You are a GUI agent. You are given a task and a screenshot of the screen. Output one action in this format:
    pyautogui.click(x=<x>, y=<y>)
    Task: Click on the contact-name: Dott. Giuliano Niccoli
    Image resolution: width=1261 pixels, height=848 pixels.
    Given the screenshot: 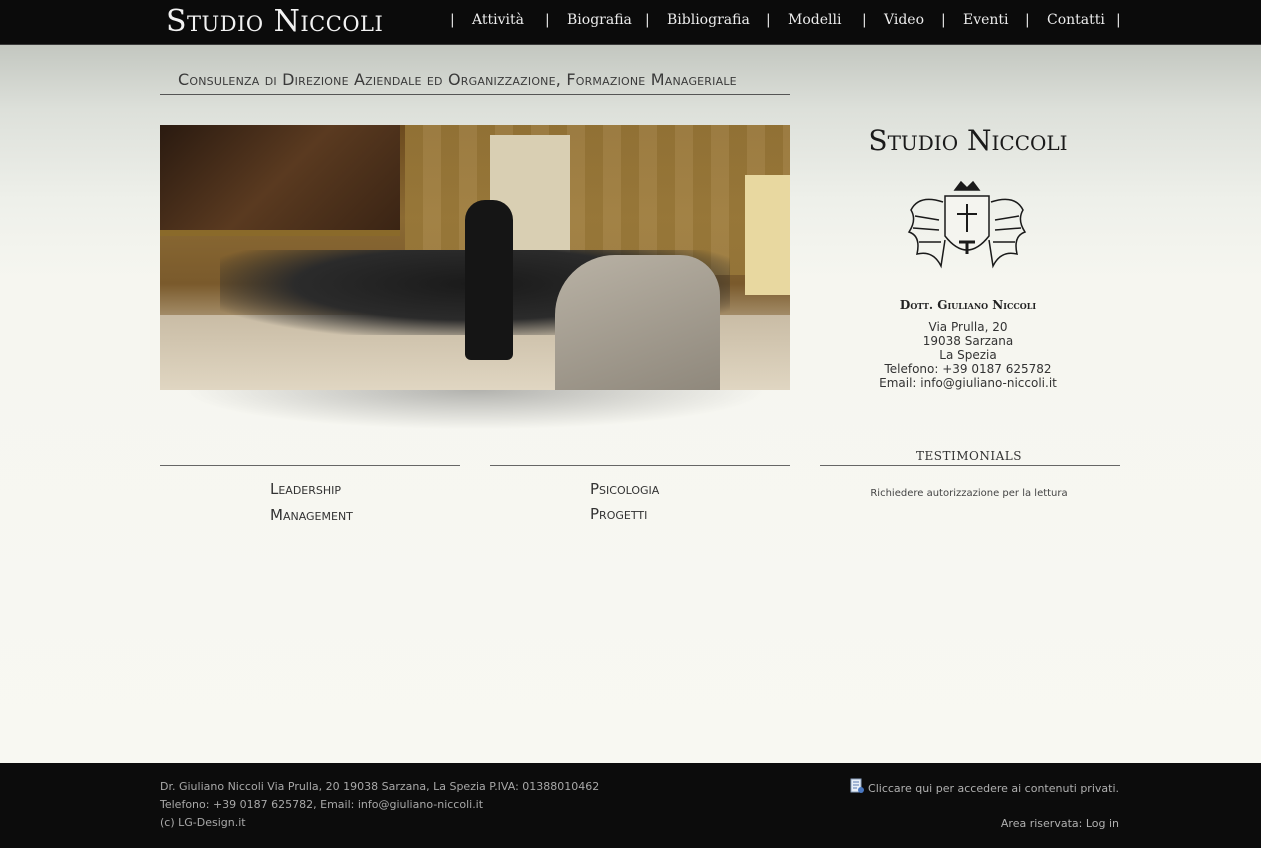 What is the action you would take?
    pyautogui.click(x=968, y=305)
    